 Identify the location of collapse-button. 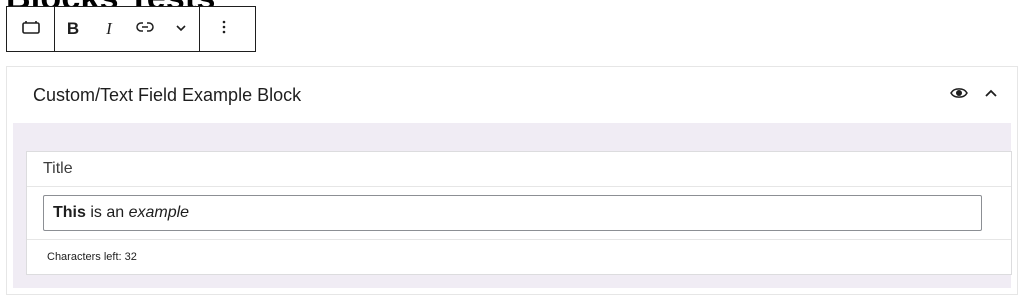
(991, 95).